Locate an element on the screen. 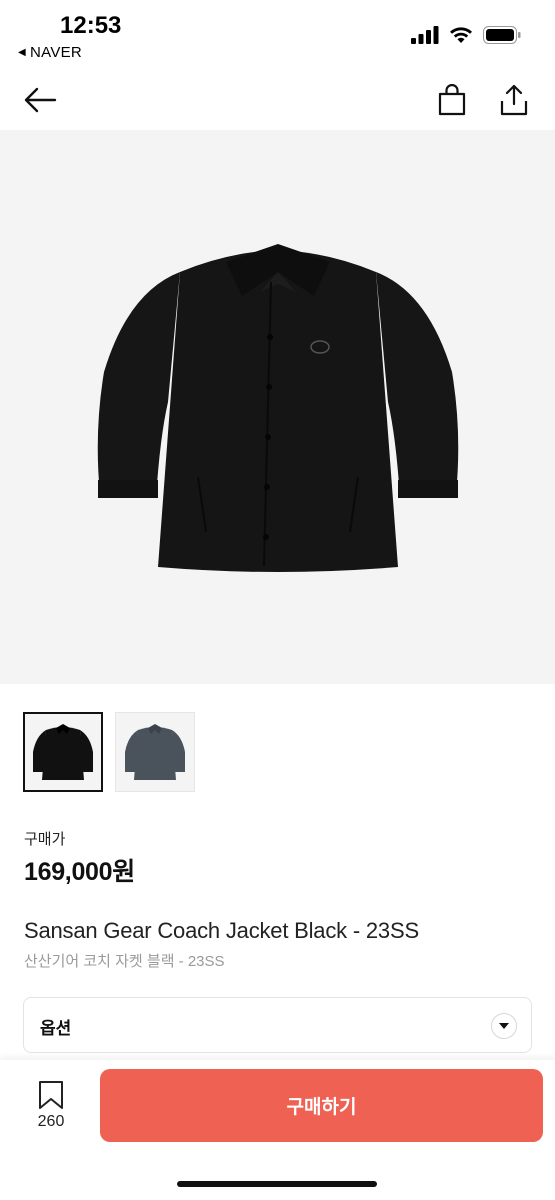  cellular-signal-icon is located at coordinates (425, 35).